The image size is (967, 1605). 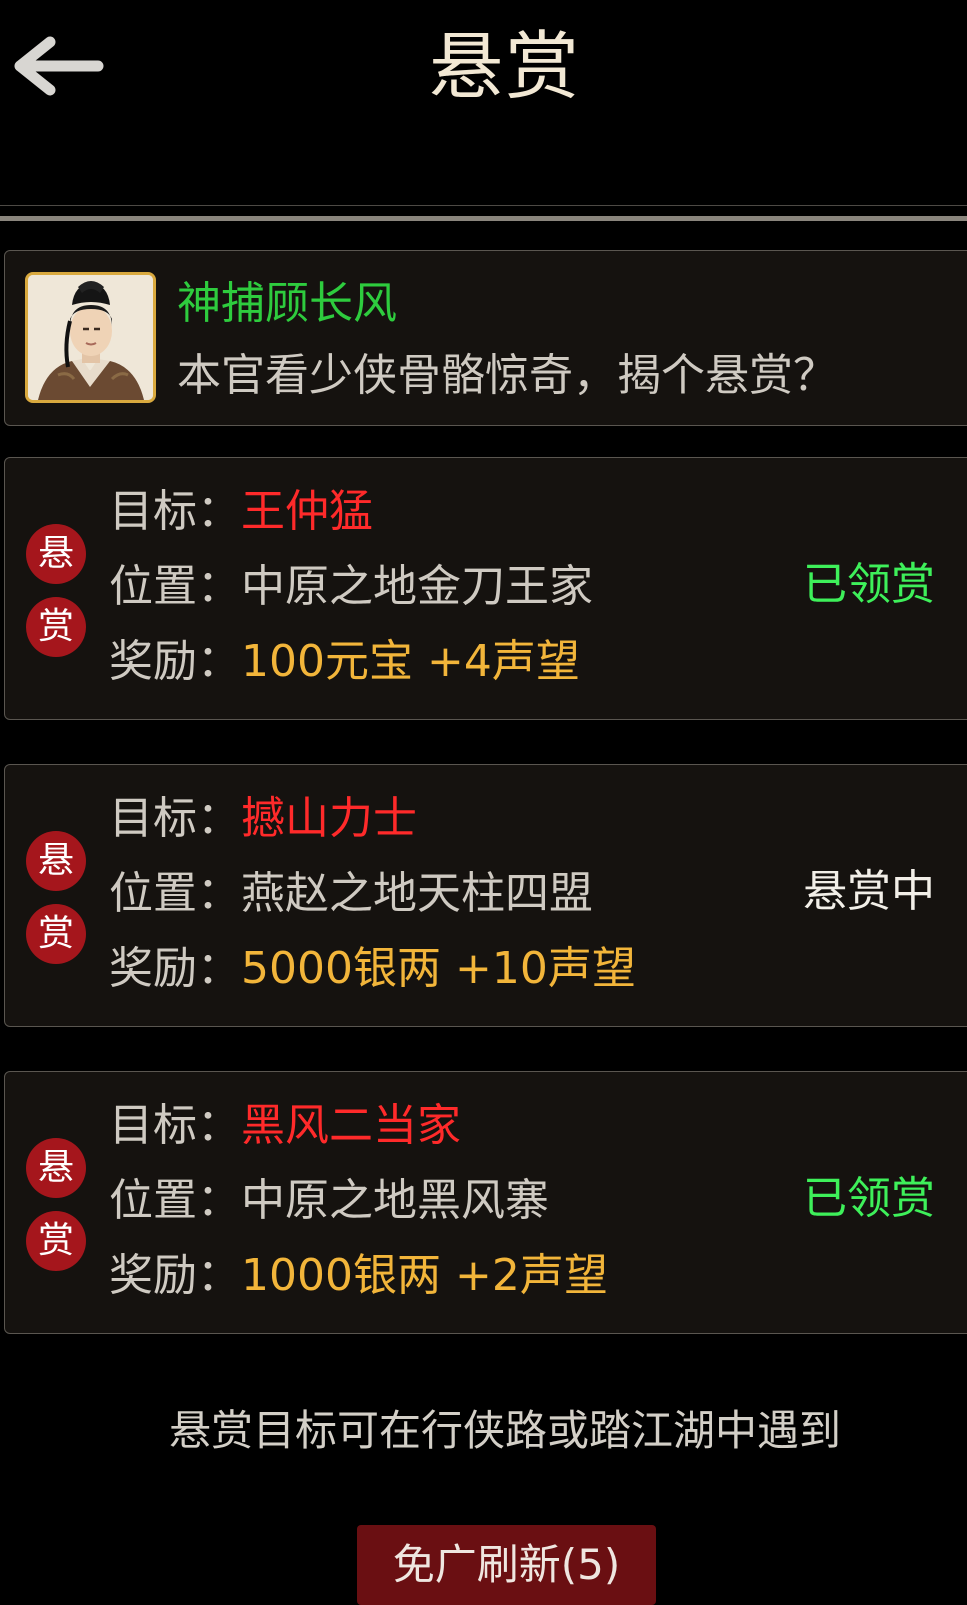 What do you see at coordinates (438, 968) in the screenshot?
I see `reward-value: 5000银两 +10声望` at bounding box center [438, 968].